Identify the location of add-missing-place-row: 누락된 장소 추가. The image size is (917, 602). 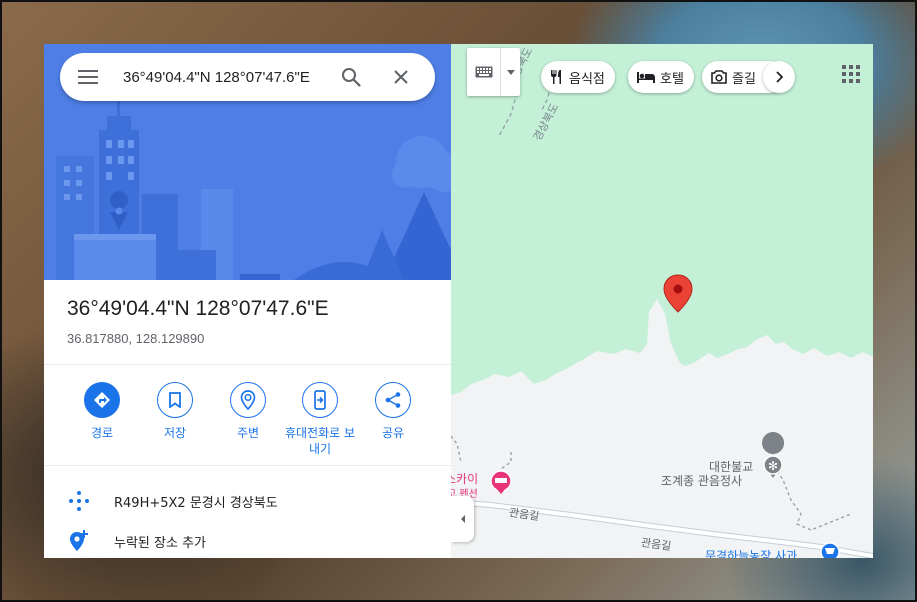
(247, 539).